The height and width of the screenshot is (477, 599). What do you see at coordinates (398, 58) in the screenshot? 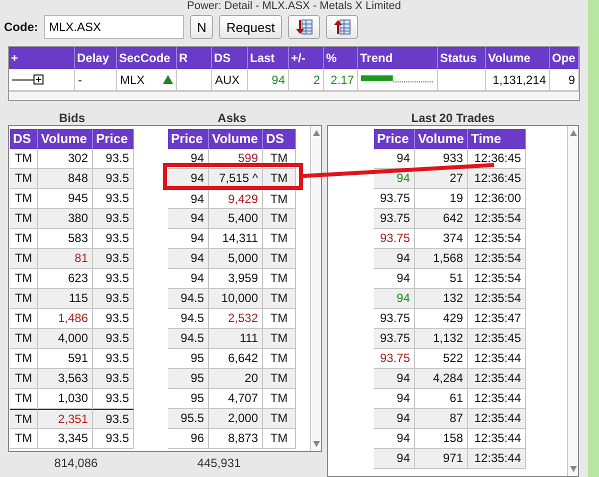
I see `column-header: Trend` at bounding box center [398, 58].